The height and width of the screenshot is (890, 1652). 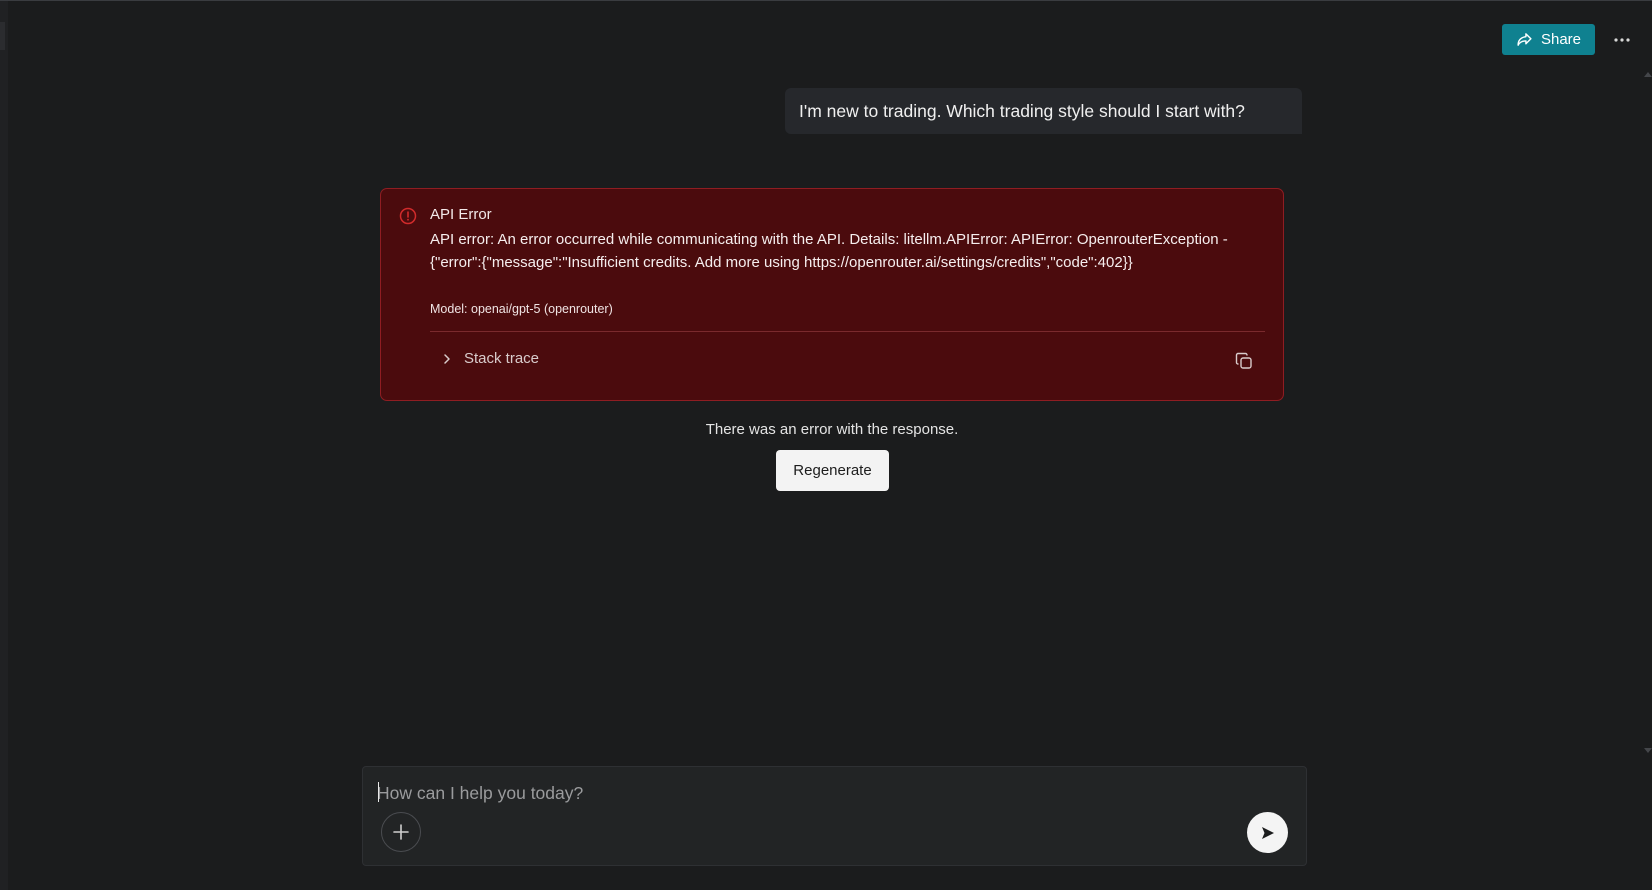 I want to click on send-arrow-icon, so click(x=1267, y=832).